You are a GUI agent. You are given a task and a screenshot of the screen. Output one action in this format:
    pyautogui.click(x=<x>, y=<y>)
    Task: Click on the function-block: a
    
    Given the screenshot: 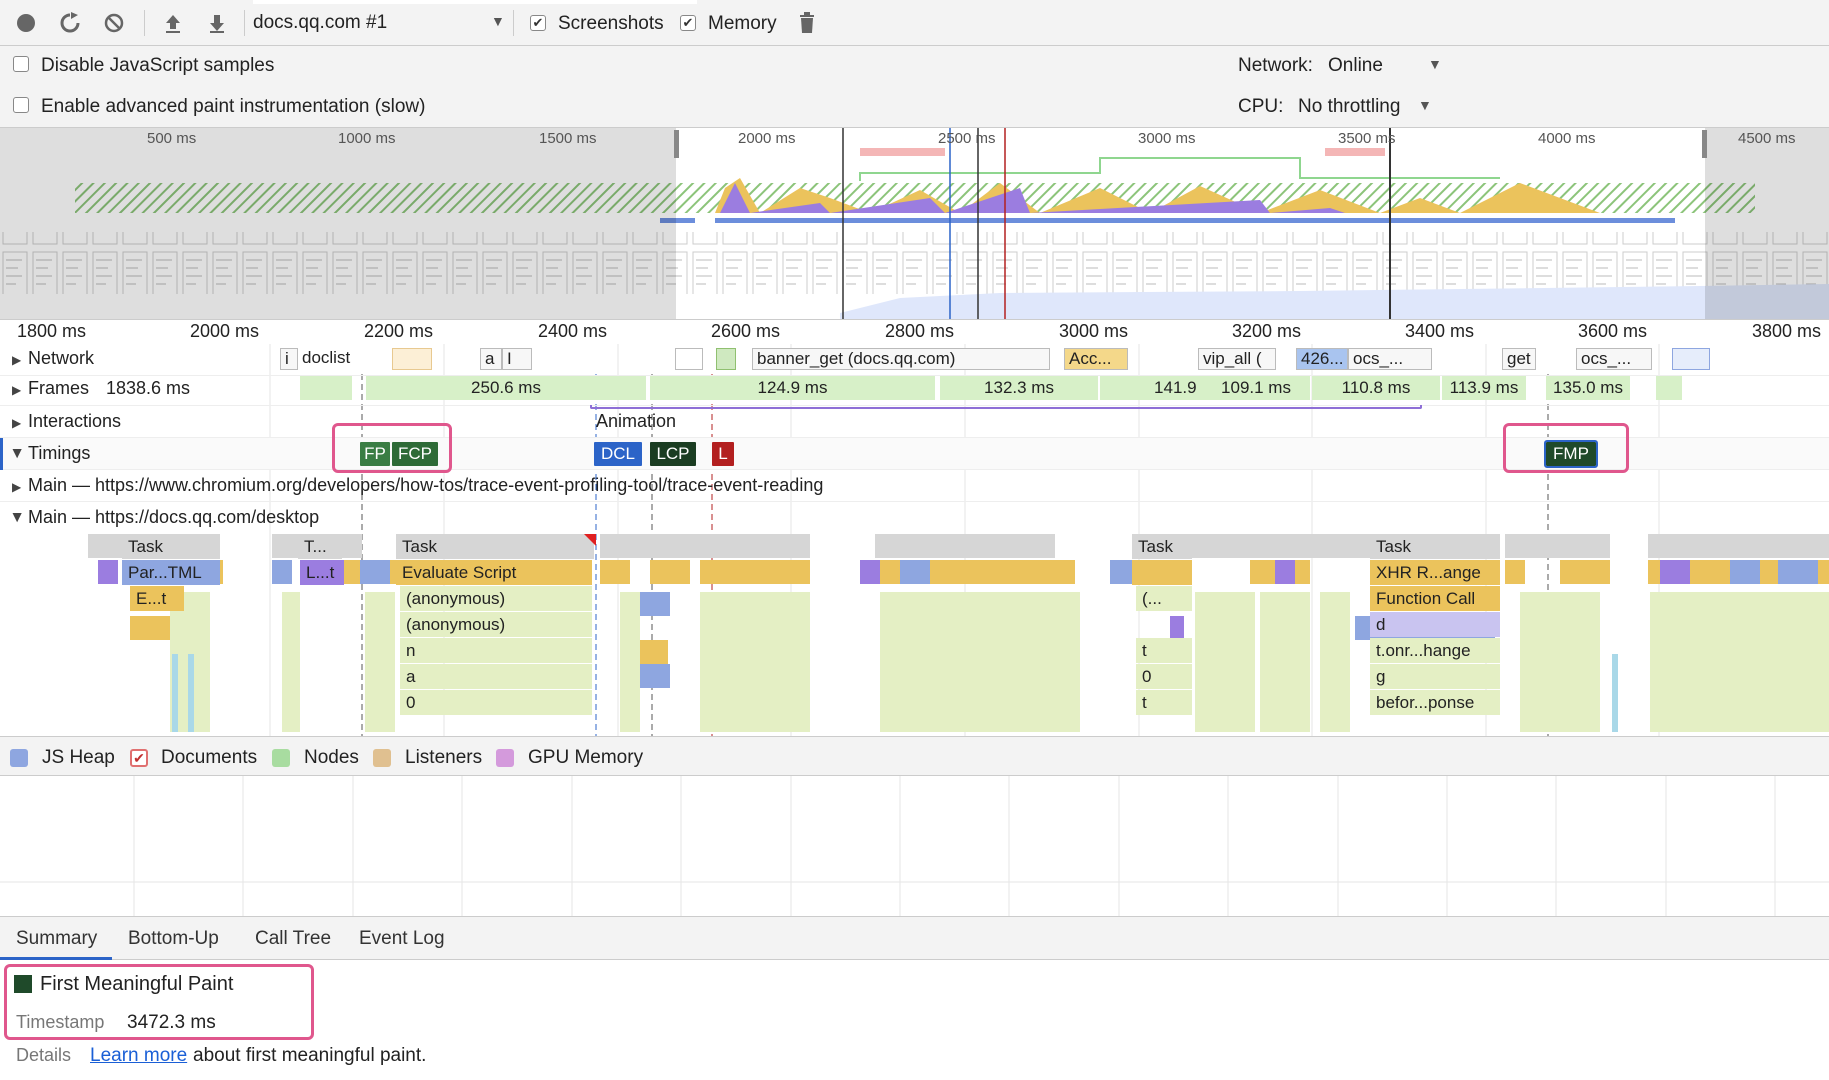 What is the action you would take?
    pyautogui.click(x=496, y=676)
    